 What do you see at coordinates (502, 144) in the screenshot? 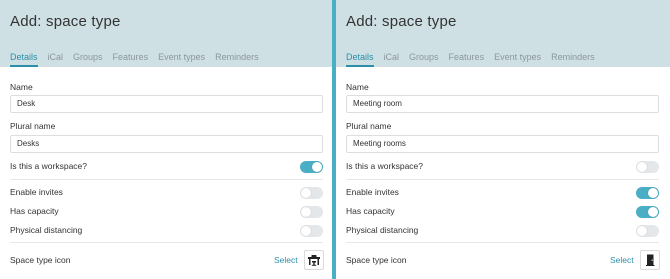
I see `plural-name-input: Meeting rooms` at bounding box center [502, 144].